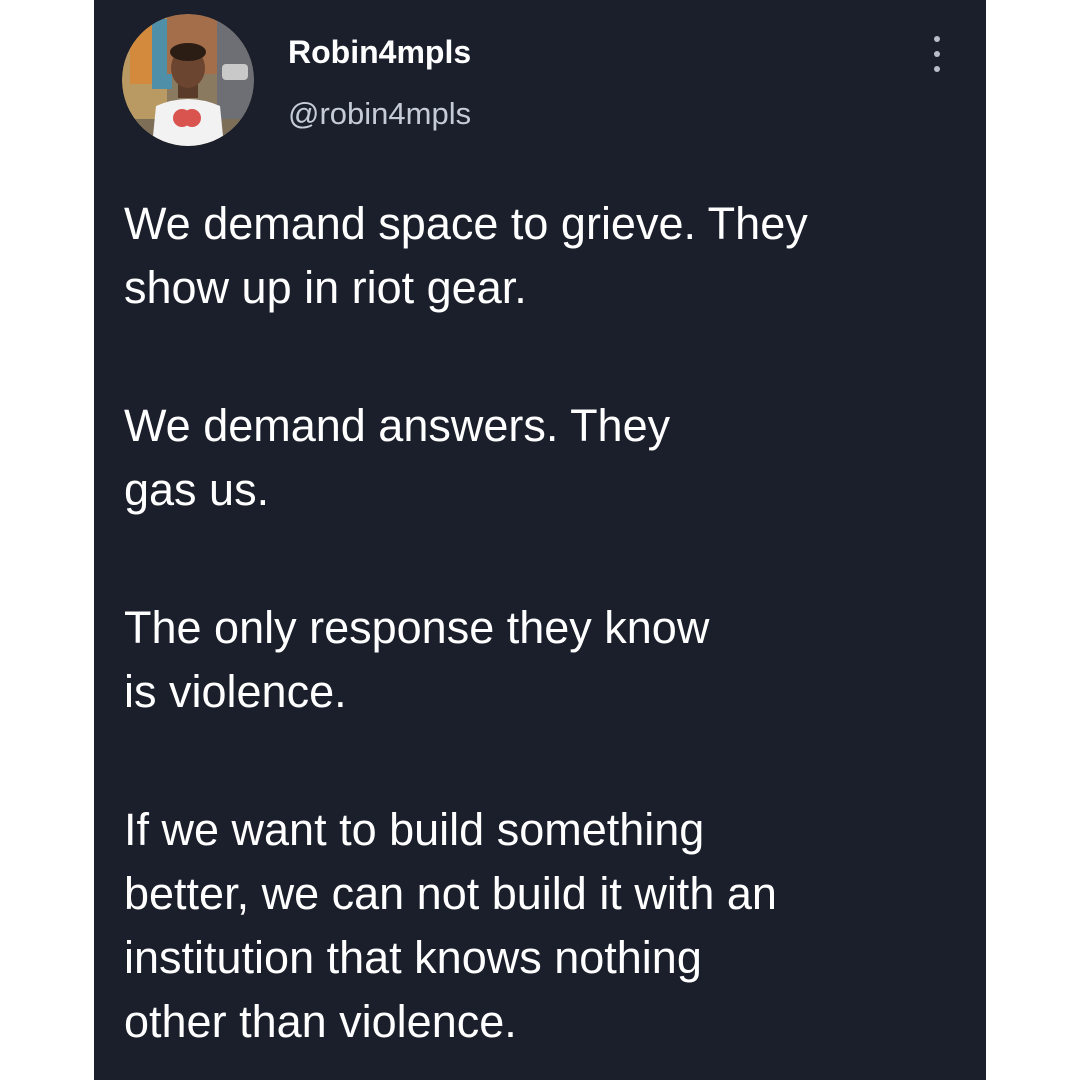  Describe the element at coordinates (417, 659) in the screenshot. I see `tweet-paragraph: The only response they know is violence.` at that location.